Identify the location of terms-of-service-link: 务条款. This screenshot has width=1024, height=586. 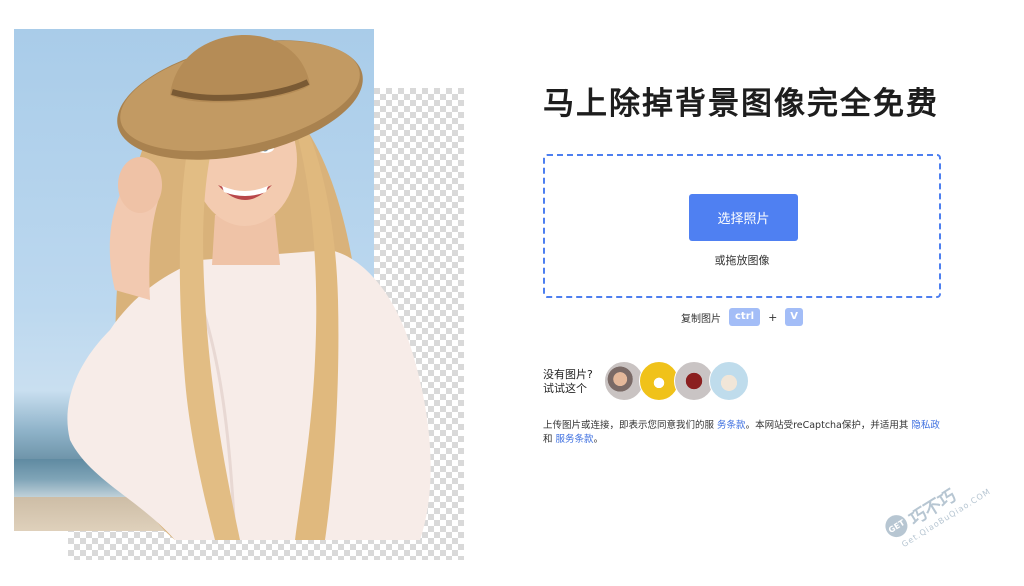
(731, 425).